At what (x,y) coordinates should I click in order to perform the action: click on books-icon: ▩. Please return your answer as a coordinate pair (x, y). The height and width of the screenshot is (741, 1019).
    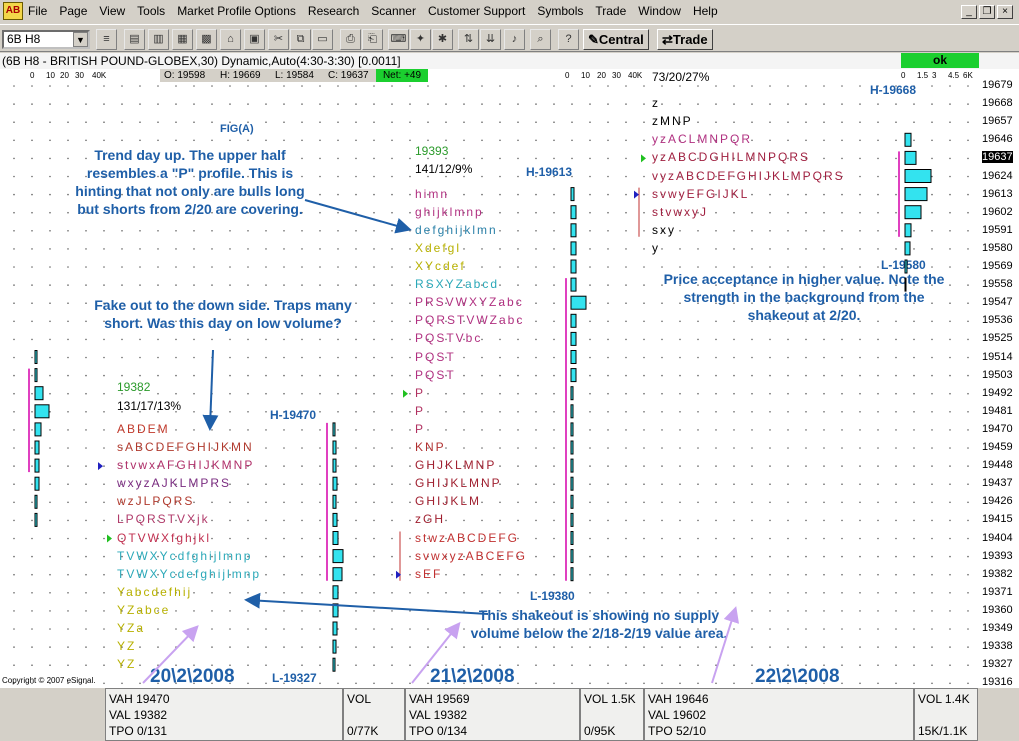
    Looking at the image, I should click on (206, 39).